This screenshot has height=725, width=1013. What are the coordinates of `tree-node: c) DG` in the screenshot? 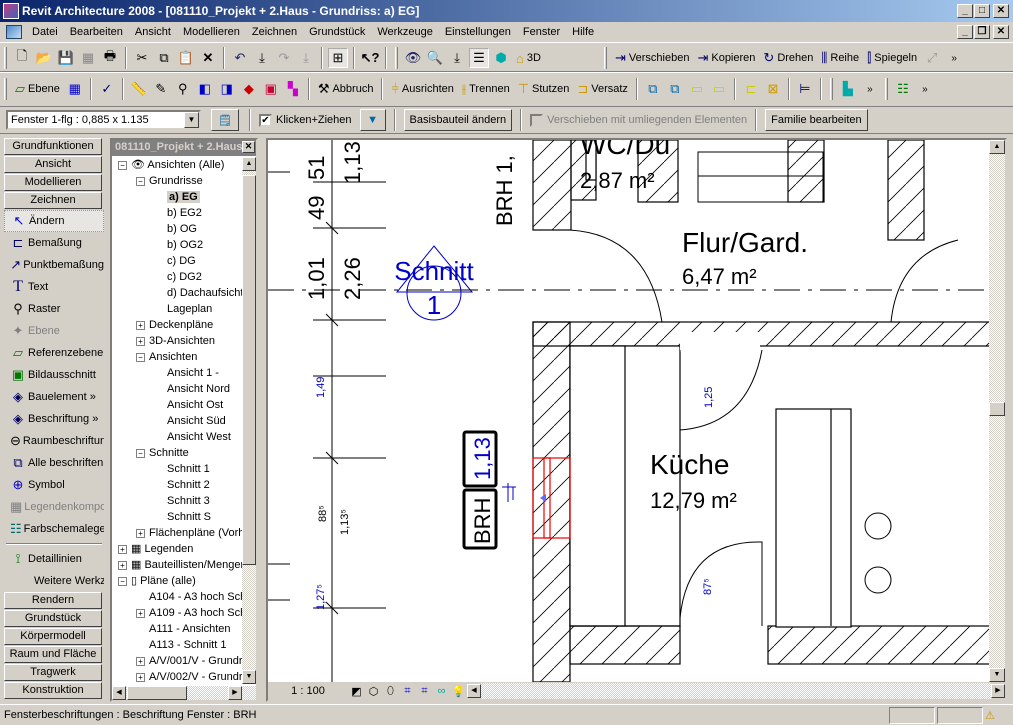 It's located at (178, 261).